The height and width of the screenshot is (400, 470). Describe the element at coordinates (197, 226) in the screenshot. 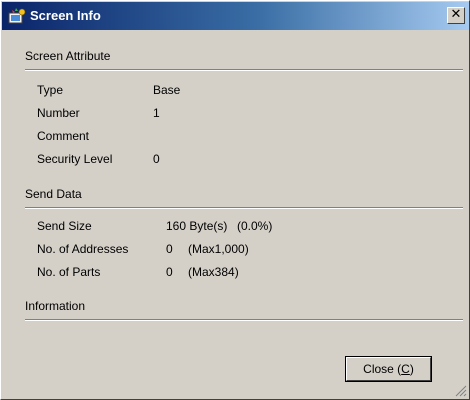

I see `send-size-value: 160 Byte(s)` at that location.